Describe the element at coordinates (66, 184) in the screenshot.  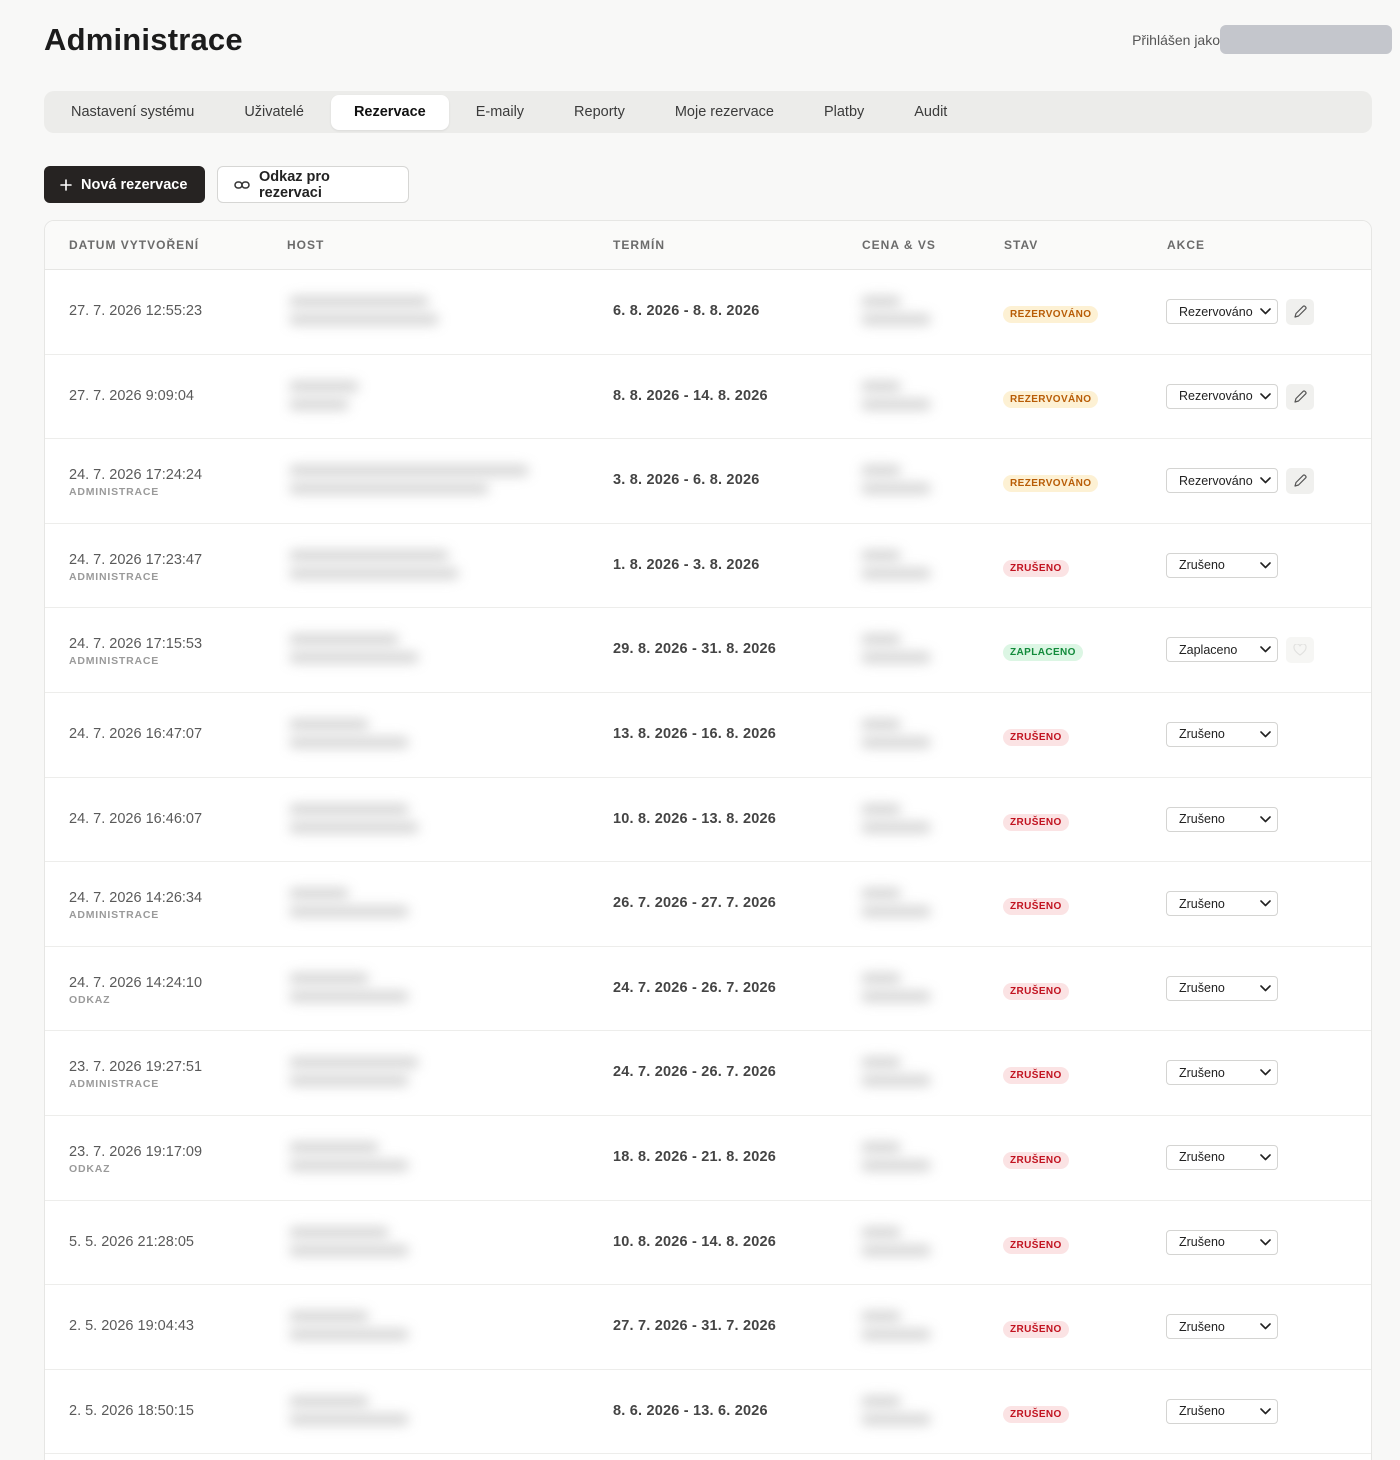
I see `plus-icon` at that location.